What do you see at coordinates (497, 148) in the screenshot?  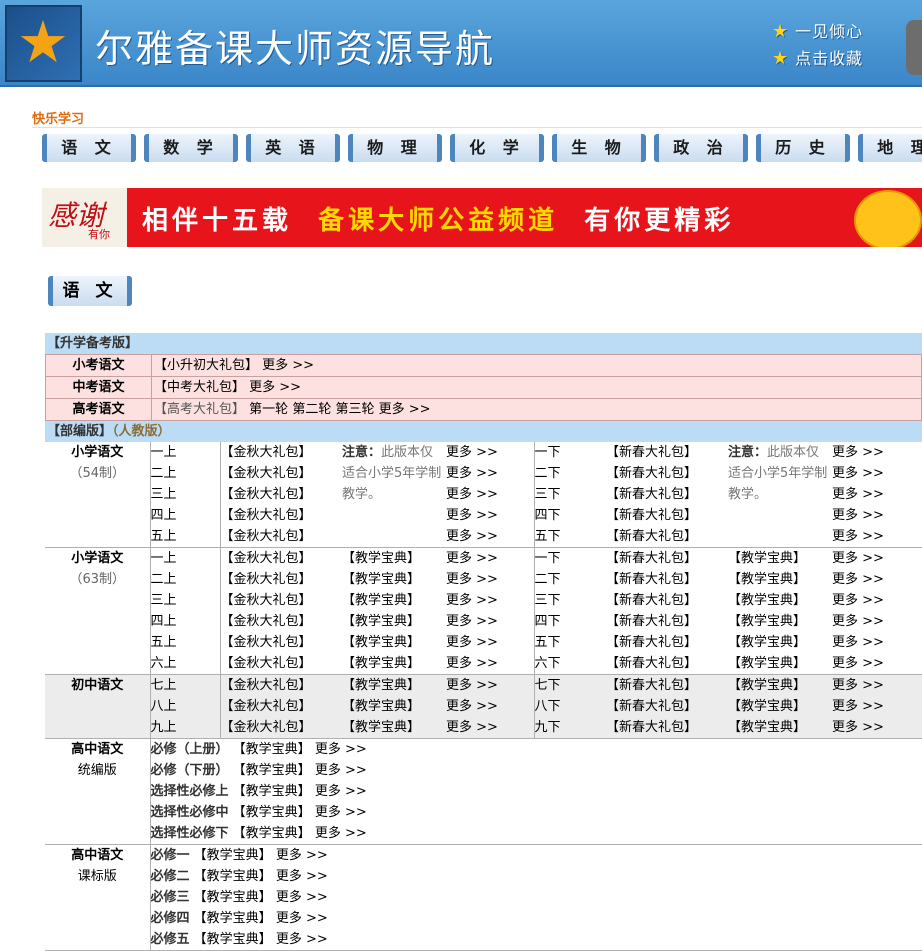 I see `tab-subject: 化 学` at bounding box center [497, 148].